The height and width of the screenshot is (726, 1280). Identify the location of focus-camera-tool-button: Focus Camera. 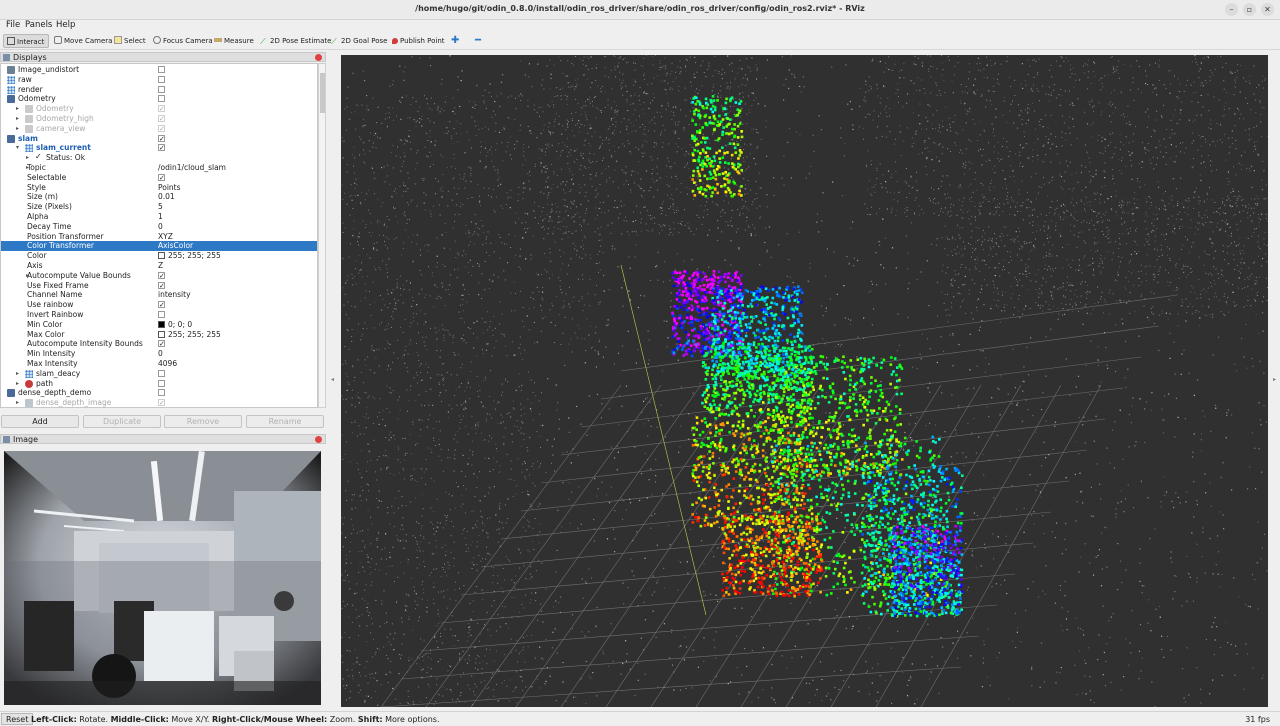
(183, 41).